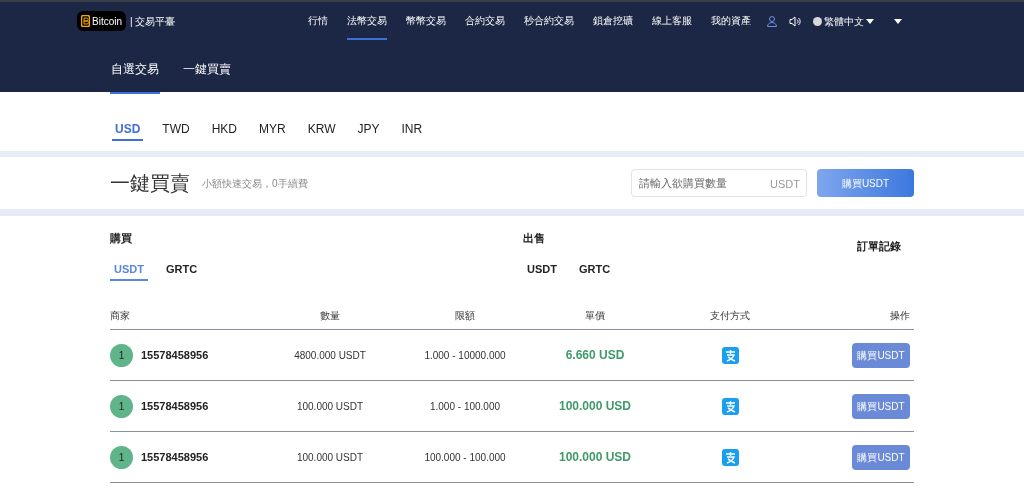 The height and width of the screenshot is (493, 1024). What do you see at coordinates (85, 21) in the screenshot?
I see `coin-icon` at bounding box center [85, 21].